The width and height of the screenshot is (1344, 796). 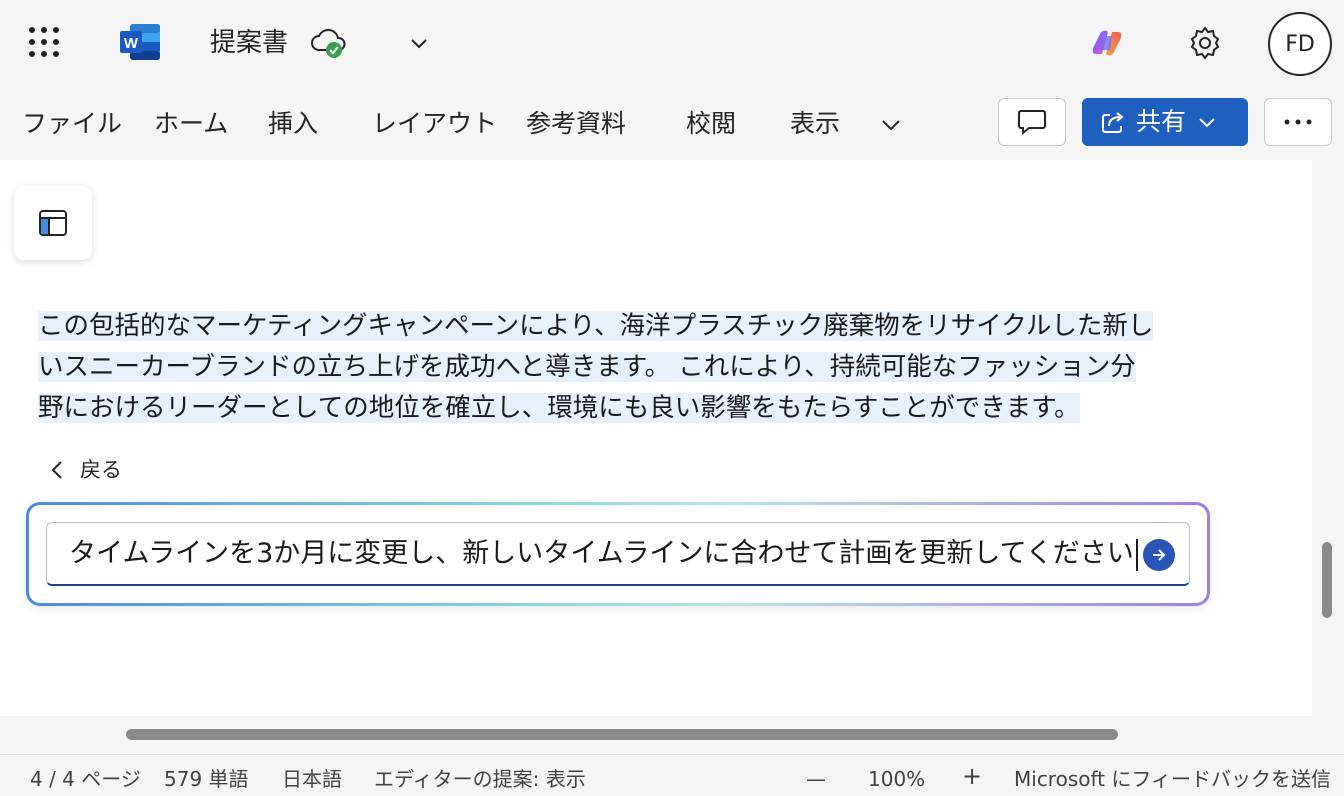 I want to click on title-bar: W 提案書 FD, so click(x=672, y=44).